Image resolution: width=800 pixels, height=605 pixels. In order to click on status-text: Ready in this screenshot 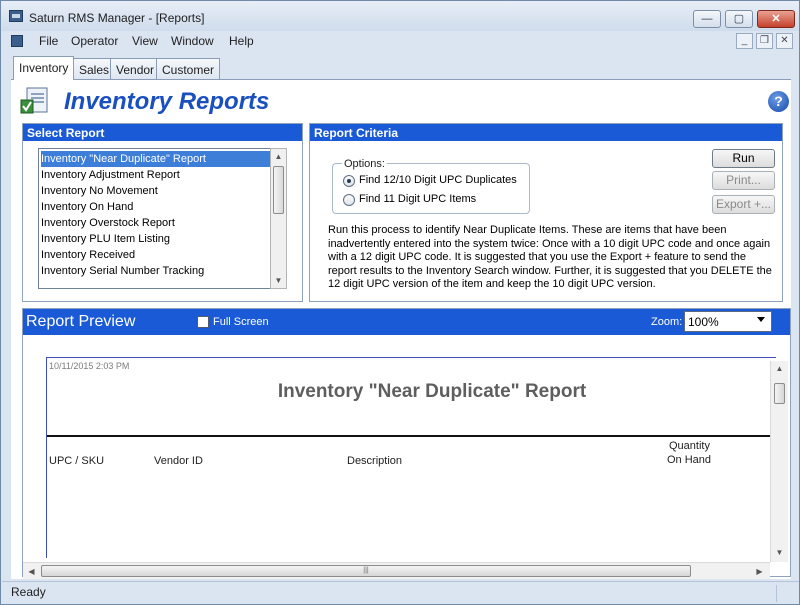, I will do `click(28, 592)`.